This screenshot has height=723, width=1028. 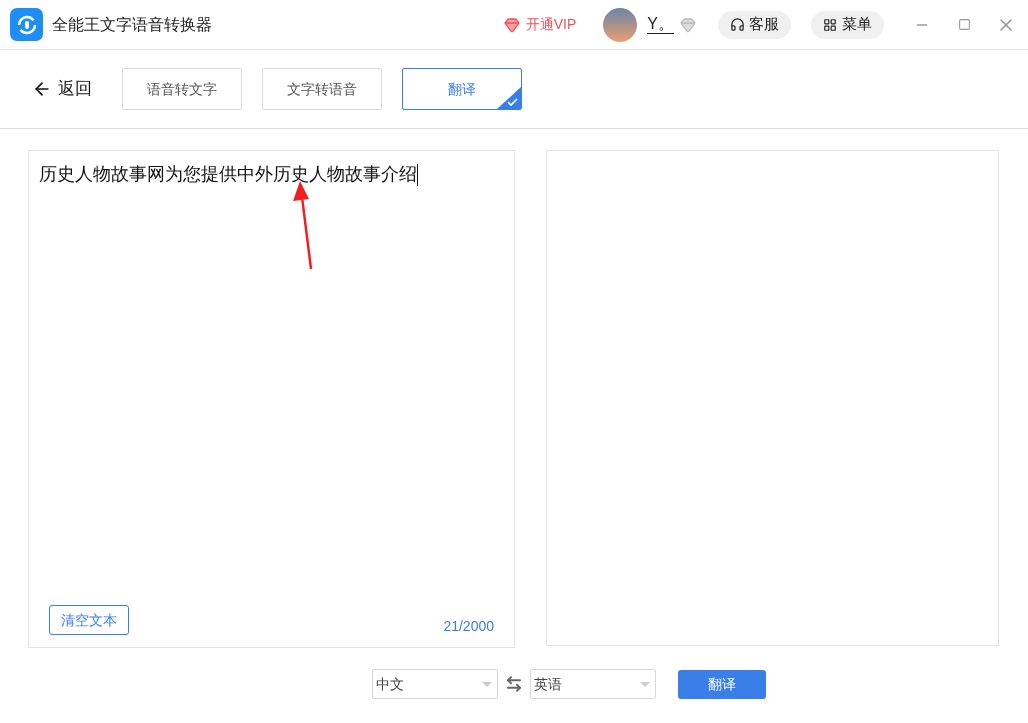 I want to click on character-count: 21/2000, so click(x=468, y=626).